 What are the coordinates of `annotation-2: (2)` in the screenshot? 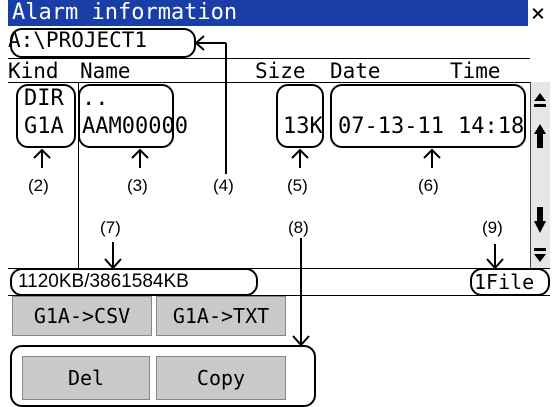 It's located at (38, 185).